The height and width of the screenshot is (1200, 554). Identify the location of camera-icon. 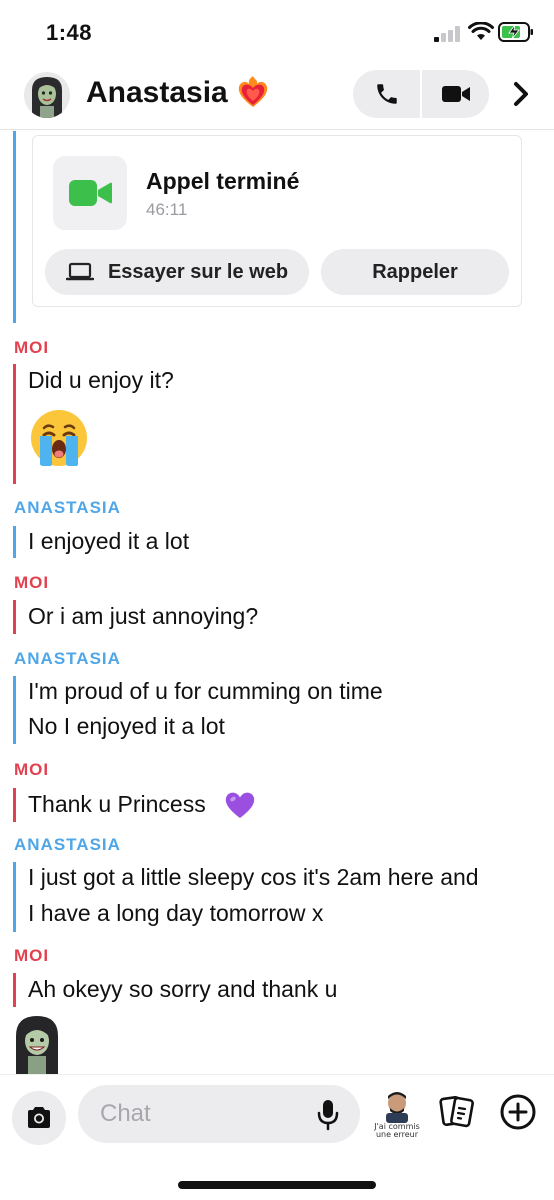
(39, 1117).